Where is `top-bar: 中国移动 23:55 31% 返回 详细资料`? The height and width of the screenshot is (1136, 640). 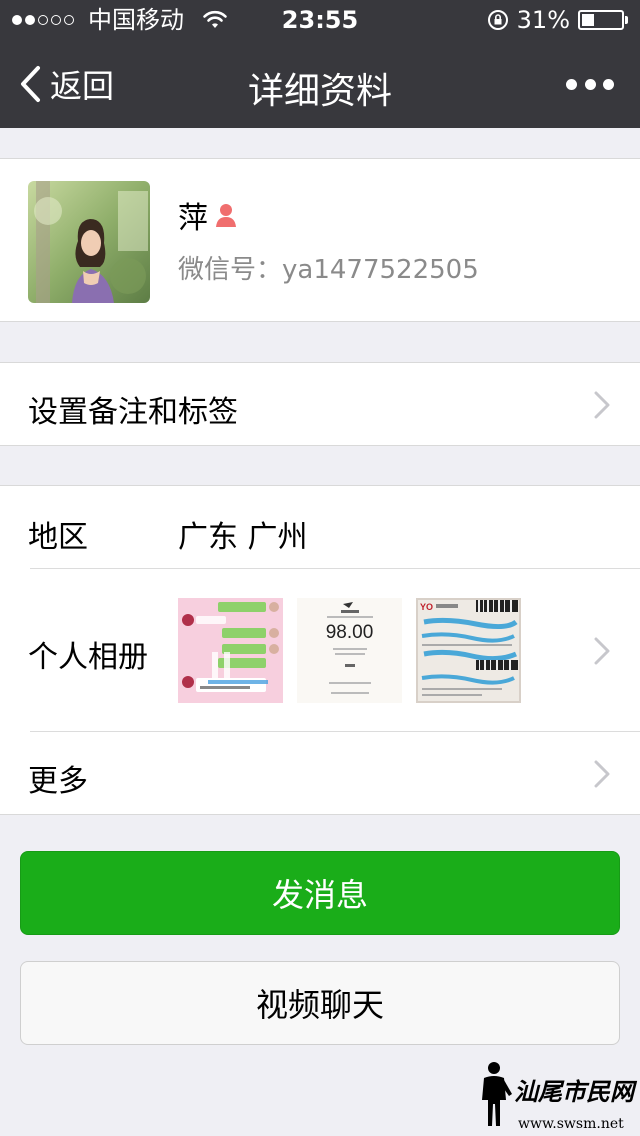 top-bar: 中国移动 23:55 31% 返回 详细资料 is located at coordinates (320, 64).